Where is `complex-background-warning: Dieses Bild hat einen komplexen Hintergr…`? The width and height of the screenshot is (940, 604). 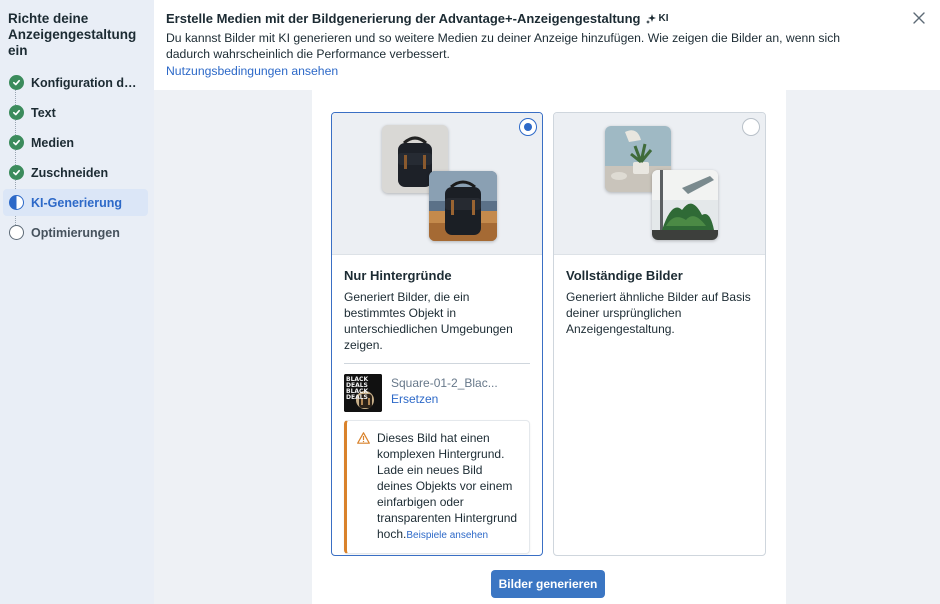 complex-background-warning: Dieses Bild hat einen komplexen Hintergr… is located at coordinates (437, 487).